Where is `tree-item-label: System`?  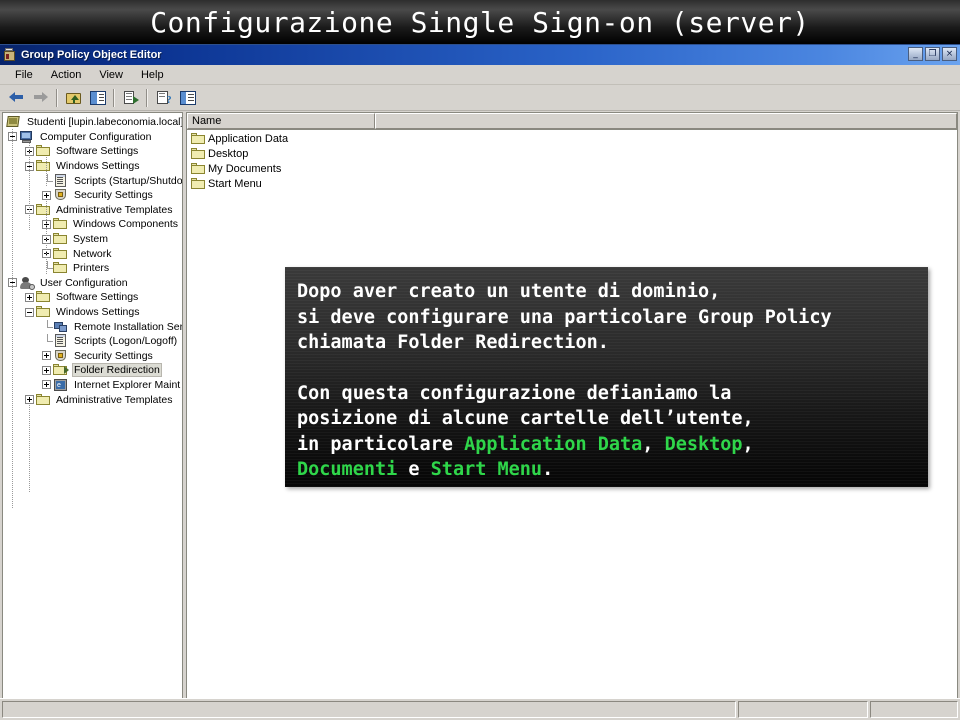 tree-item-label: System is located at coordinates (91, 239).